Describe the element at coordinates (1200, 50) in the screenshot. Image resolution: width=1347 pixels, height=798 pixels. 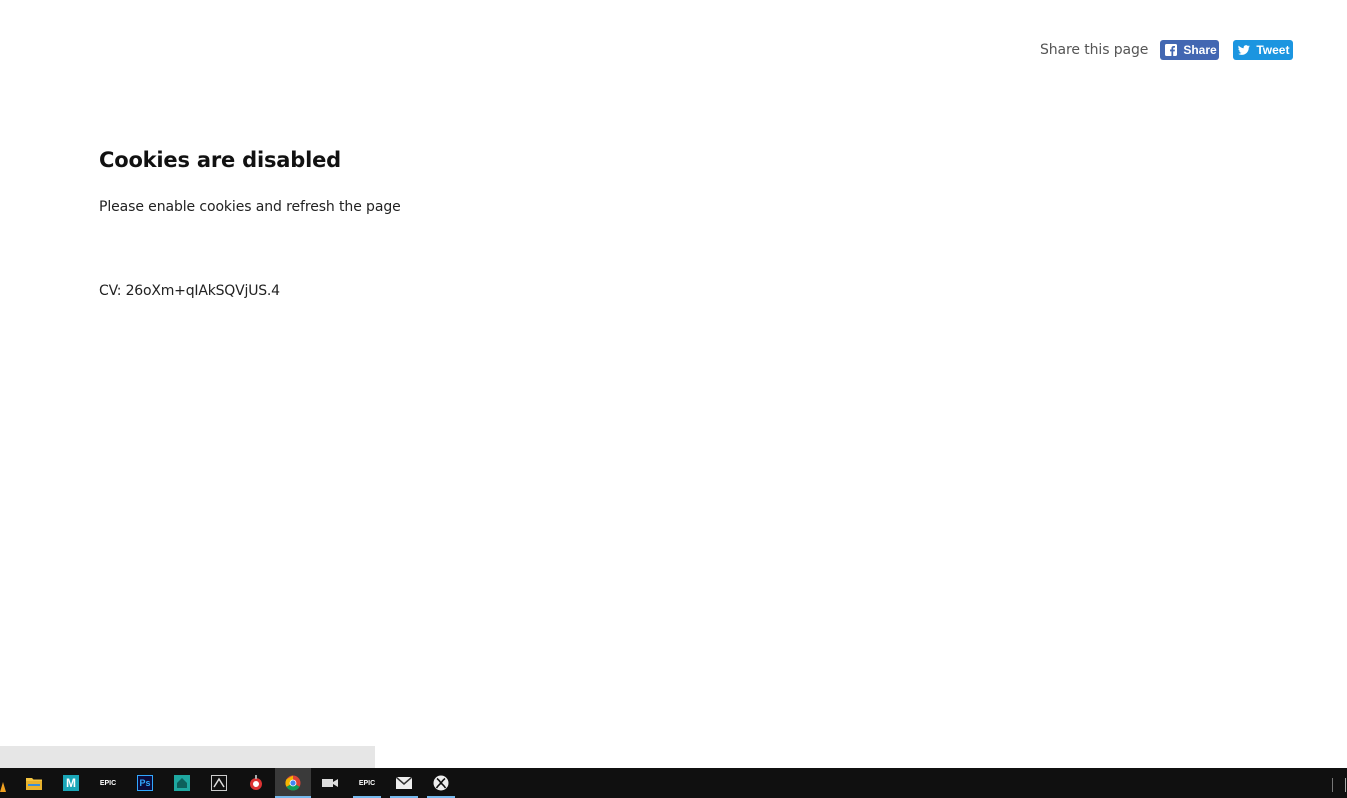
I see `facebook-share-label: Share` at that location.